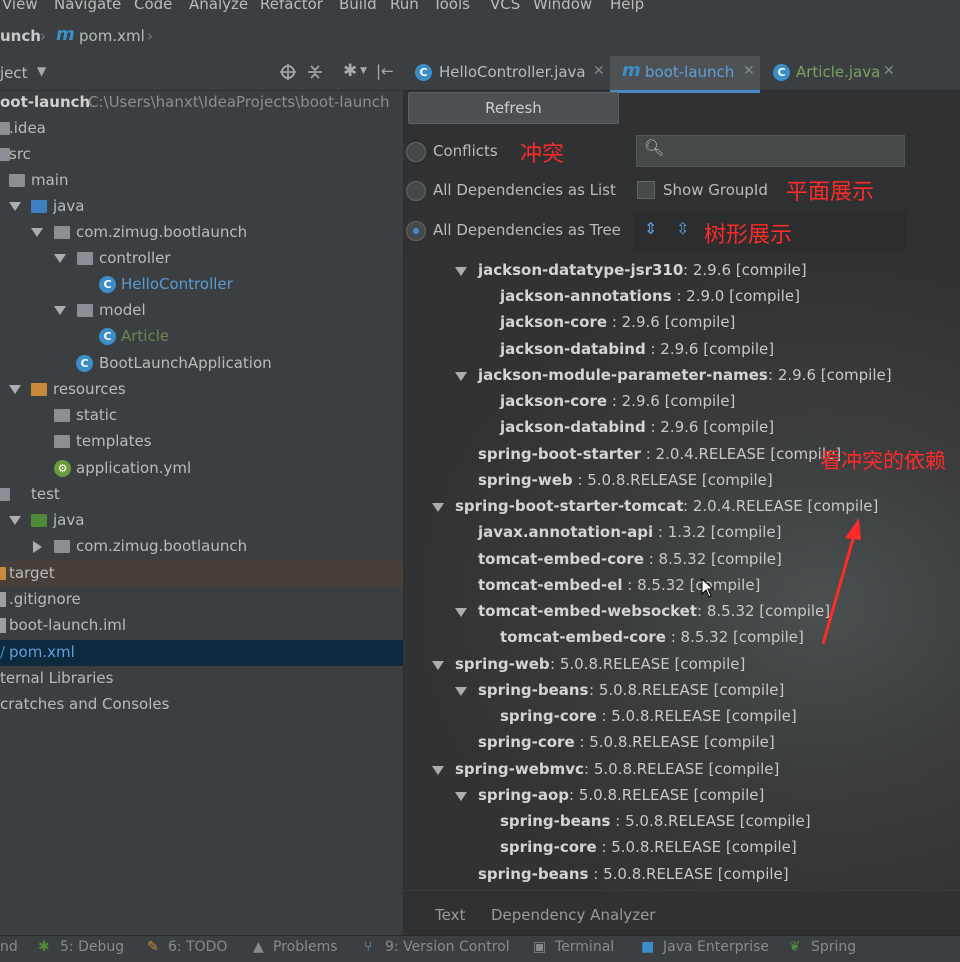 This screenshot has width=960, height=962. What do you see at coordinates (715, 190) in the screenshot?
I see `show-groupid-label: Show GroupId` at bounding box center [715, 190].